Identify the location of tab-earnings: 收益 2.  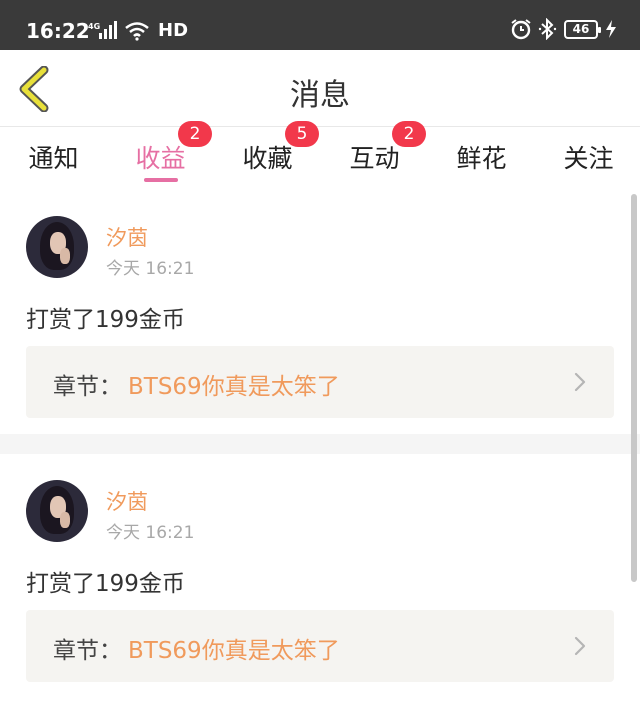
(160, 155).